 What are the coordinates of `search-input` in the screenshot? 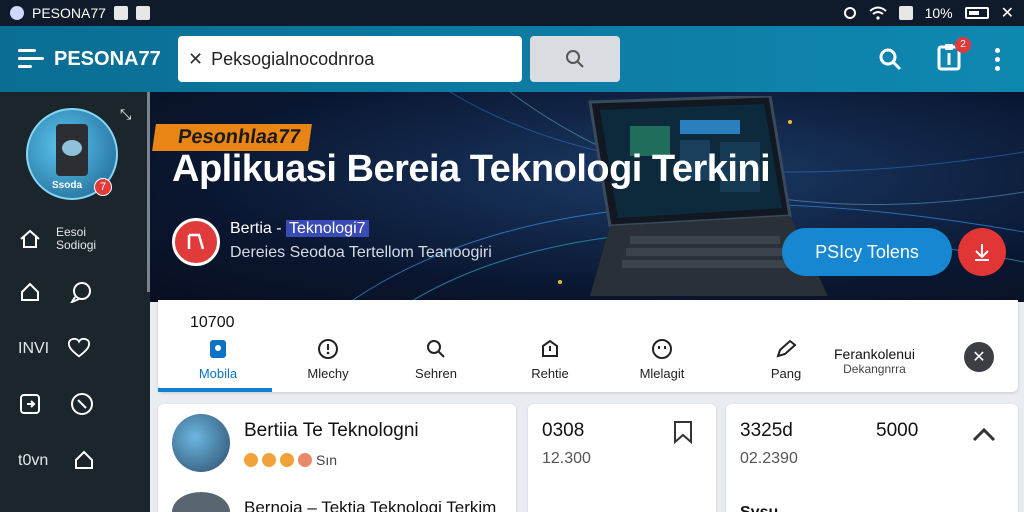 It's located at (351, 59).